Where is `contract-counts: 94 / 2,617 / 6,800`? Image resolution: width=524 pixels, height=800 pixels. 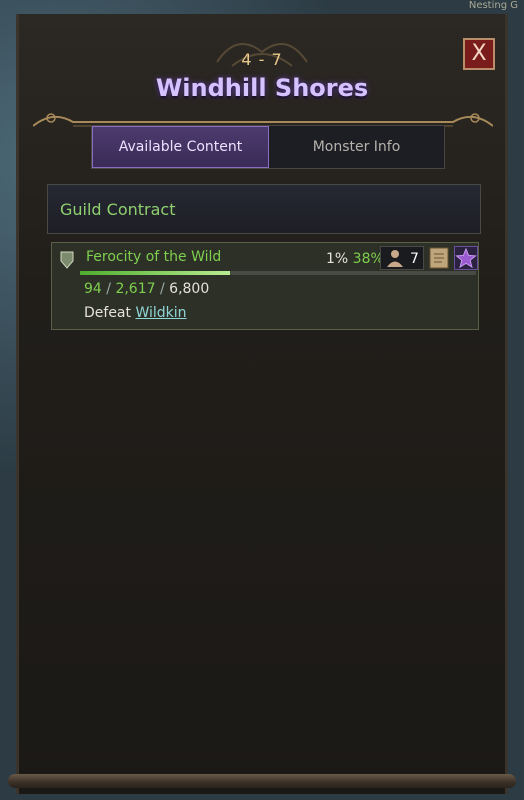 contract-counts: 94 / 2,617 / 6,800 is located at coordinates (146, 289).